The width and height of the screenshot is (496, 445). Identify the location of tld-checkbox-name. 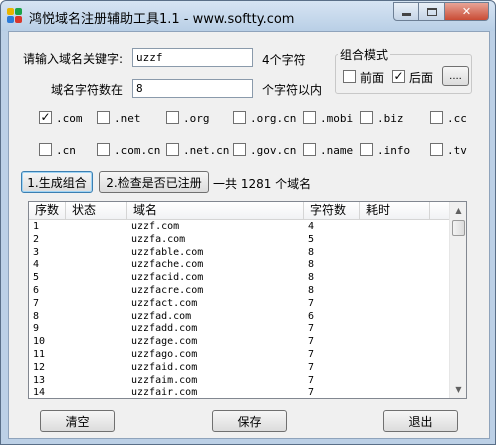
(309, 149).